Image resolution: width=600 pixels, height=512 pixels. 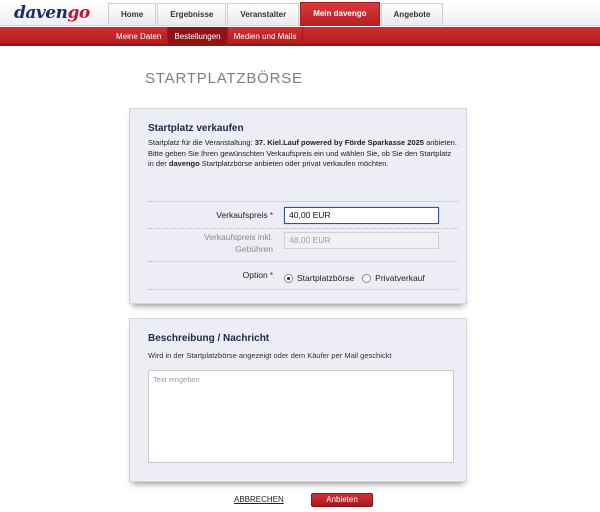 What do you see at coordinates (198, 36) in the screenshot?
I see `subtab-bestellungen: Bestellungen` at bounding box center [198, 36].